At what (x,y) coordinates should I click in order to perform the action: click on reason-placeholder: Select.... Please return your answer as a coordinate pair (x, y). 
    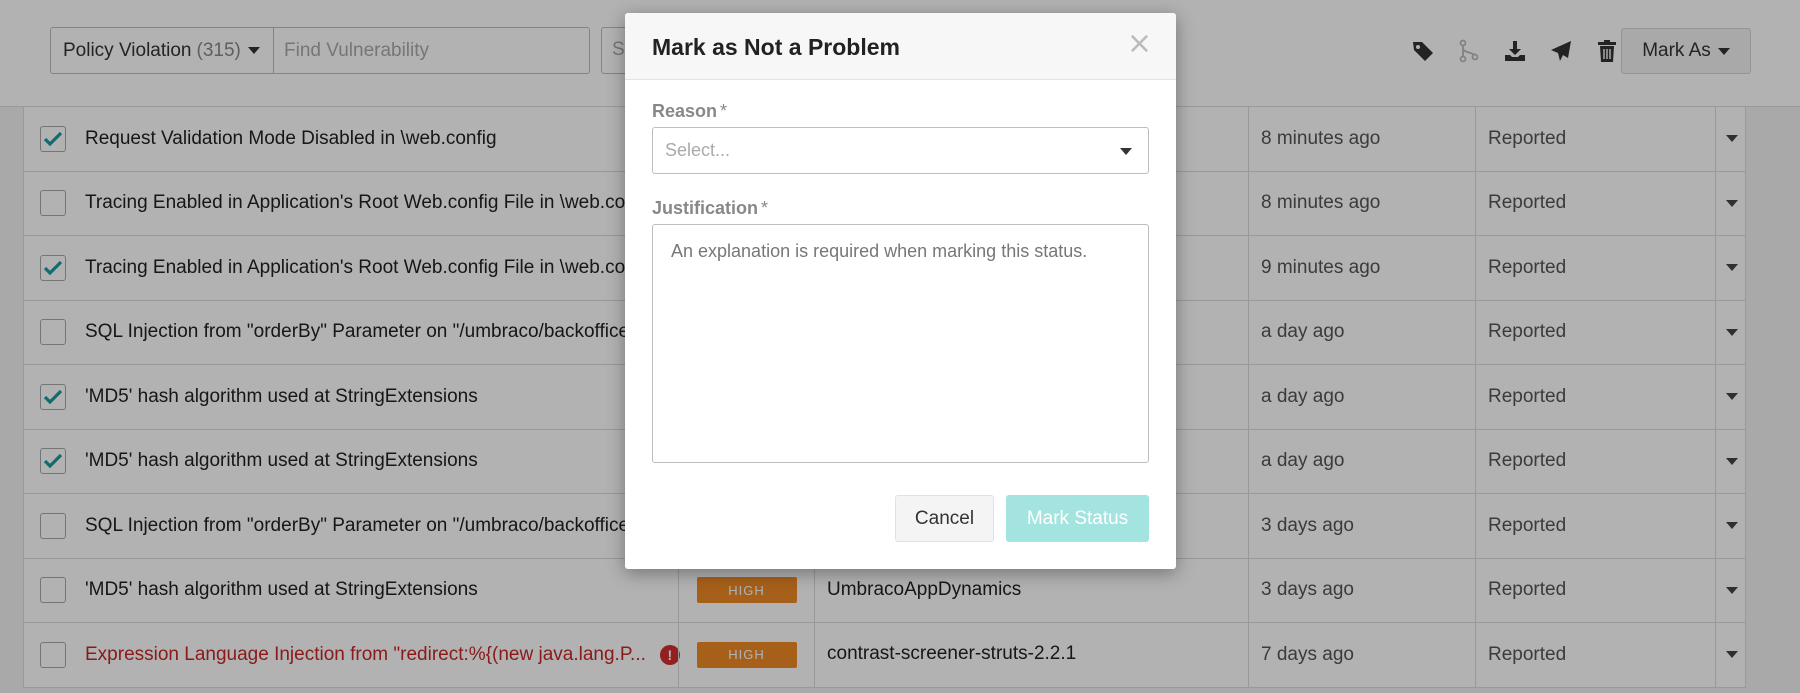
    Looking at the image, I should click on (698, 150).